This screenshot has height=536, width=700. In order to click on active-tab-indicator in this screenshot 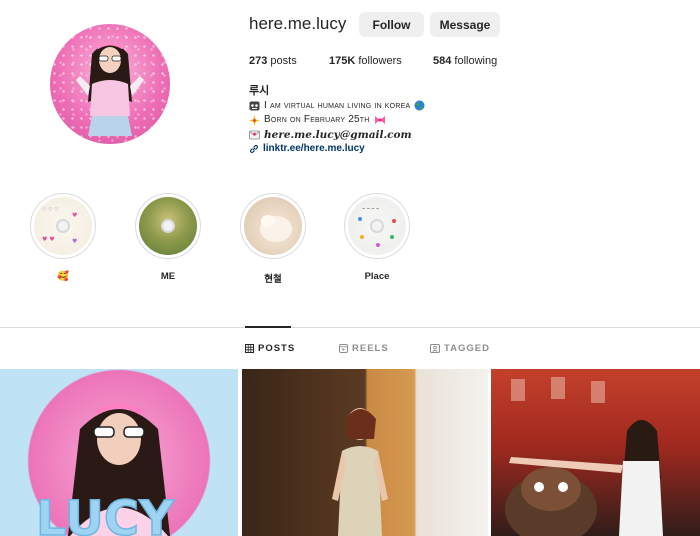, I will do `click(268, 327)`.